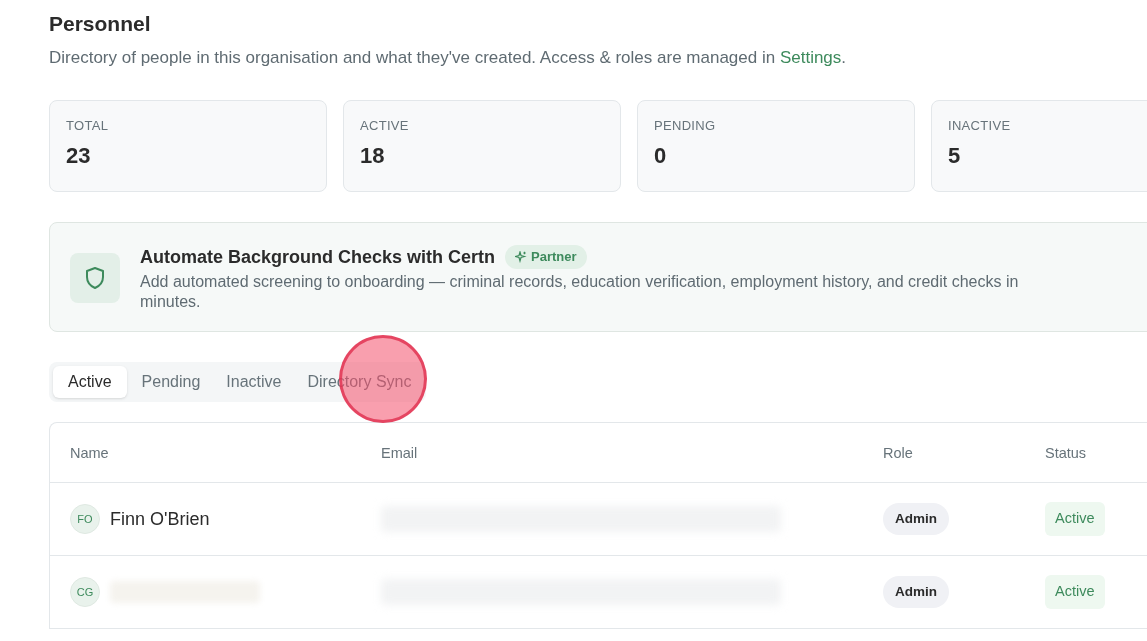 This screenshot has height=641, width=1147. I want to click on stat-label: PENDING, so click(685, 126).